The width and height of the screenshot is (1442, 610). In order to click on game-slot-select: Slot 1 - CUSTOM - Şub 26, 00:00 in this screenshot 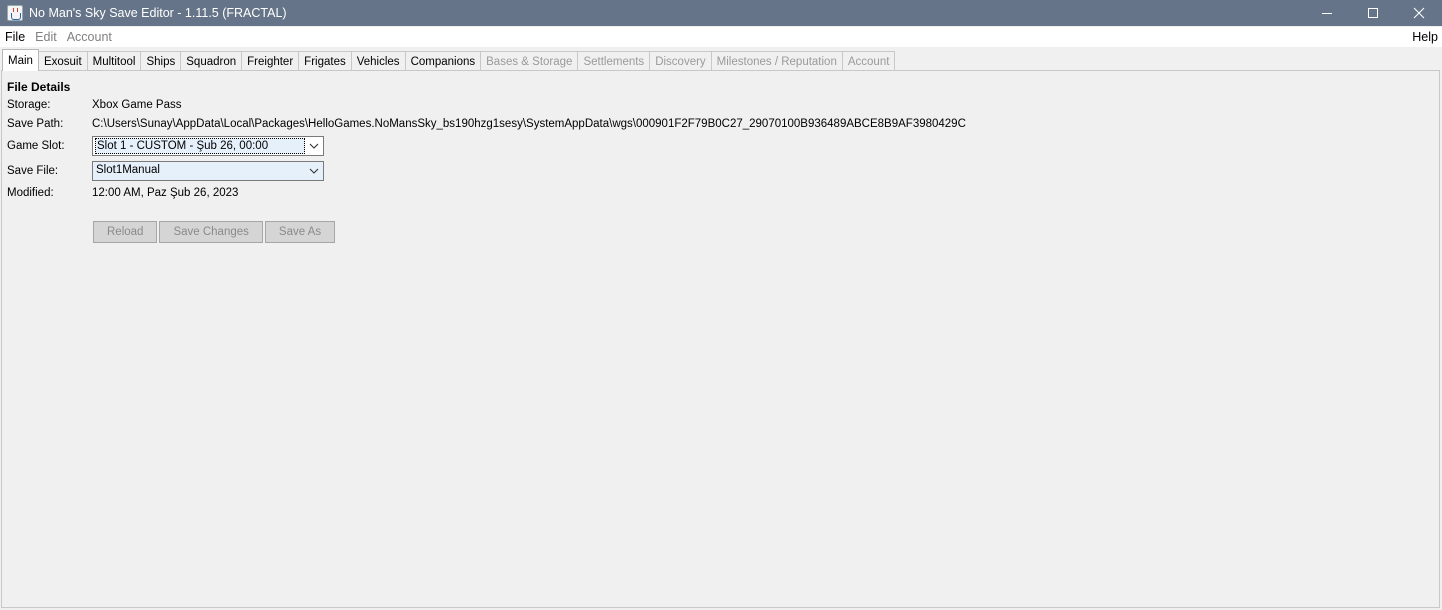, I will do `click(208, 146)`.